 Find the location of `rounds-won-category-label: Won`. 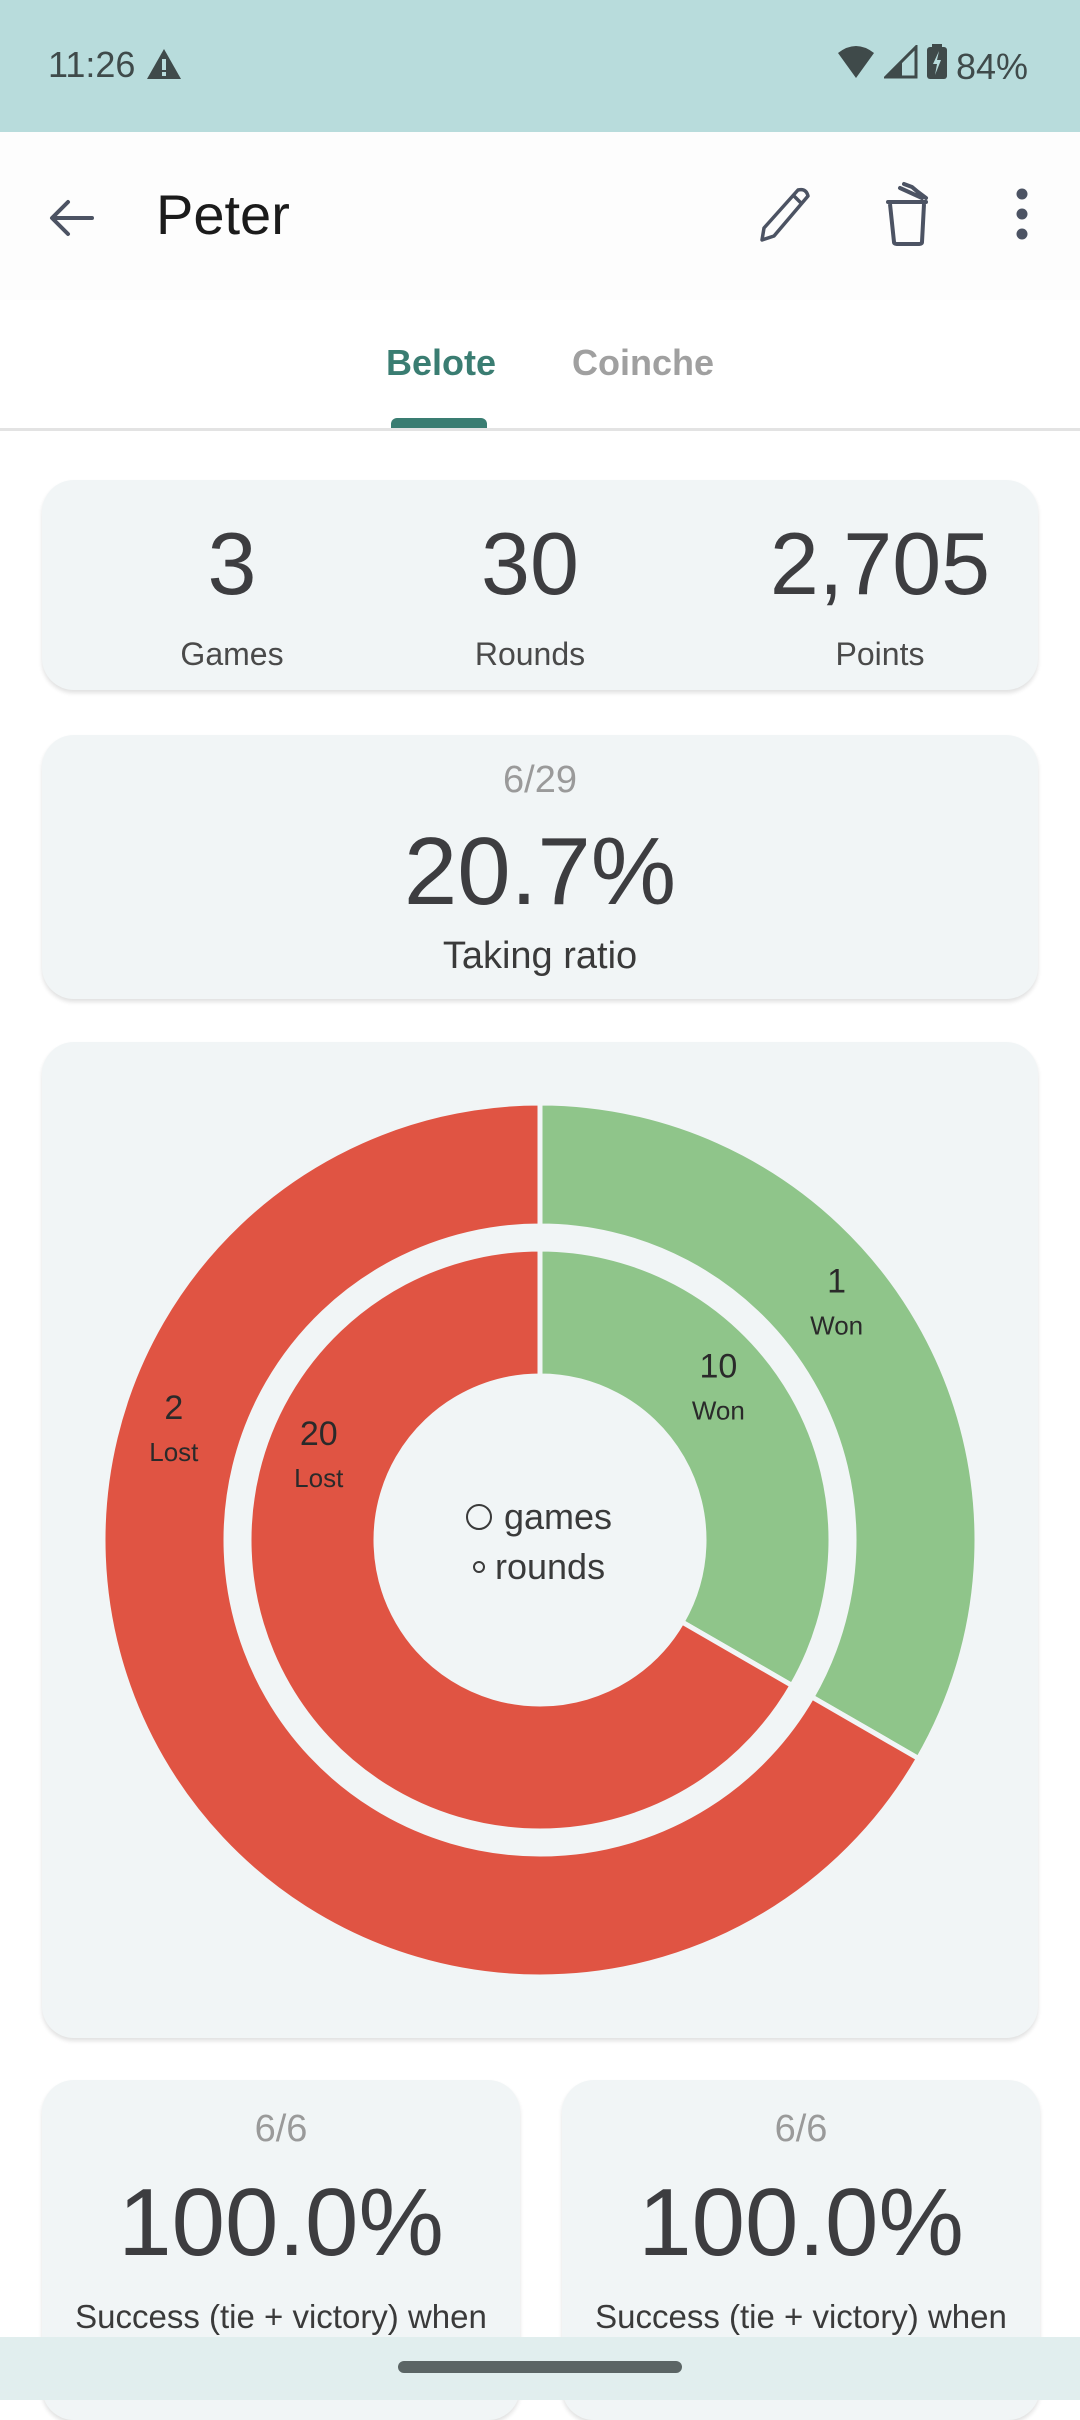

rounds-won-category-label: Won is located at coordinates (718, 1410).